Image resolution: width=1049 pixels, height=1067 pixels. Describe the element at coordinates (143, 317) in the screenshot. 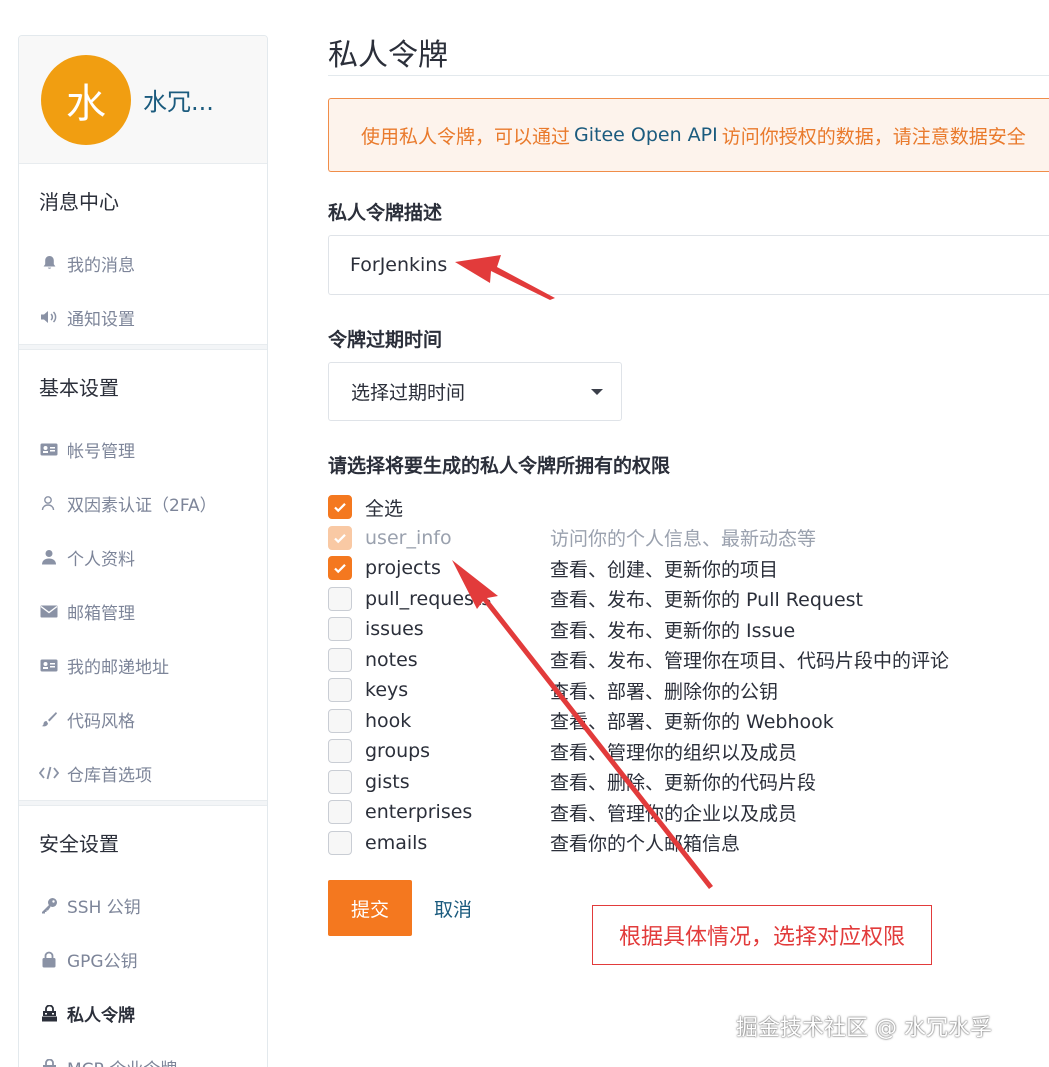

I see `sidebar-item-notify-settings: 通知设置` at that location.